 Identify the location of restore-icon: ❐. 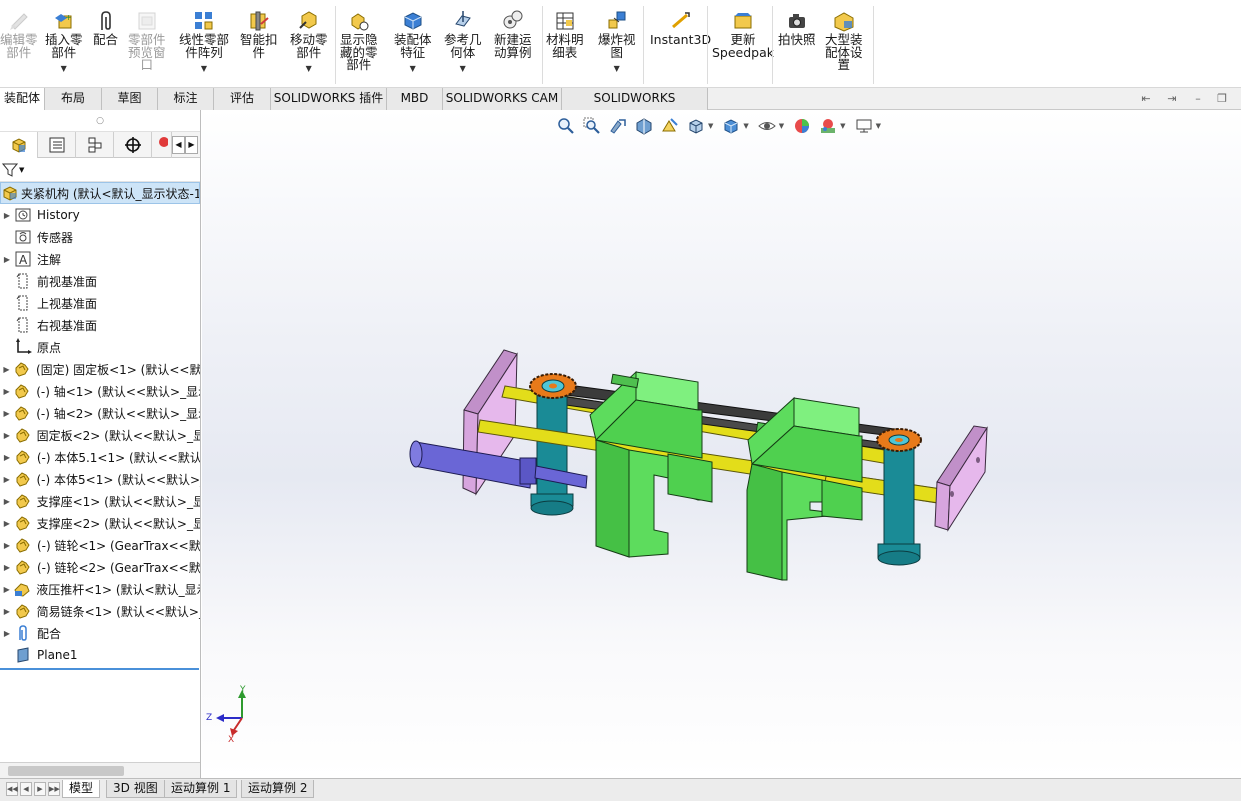
(1222, 99).